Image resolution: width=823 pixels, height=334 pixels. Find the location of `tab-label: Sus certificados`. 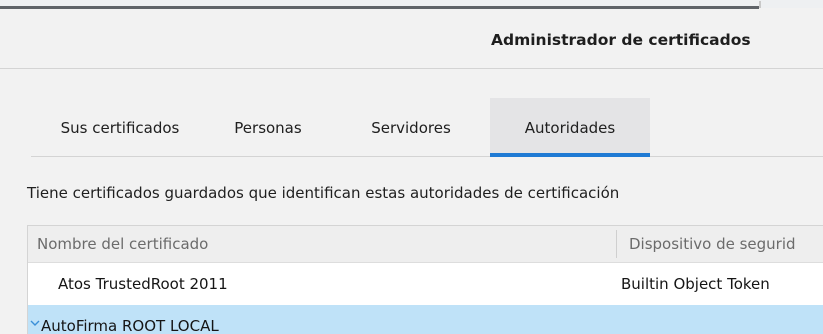

tab-label: Sus certificados is located at coordinates (120, 128).